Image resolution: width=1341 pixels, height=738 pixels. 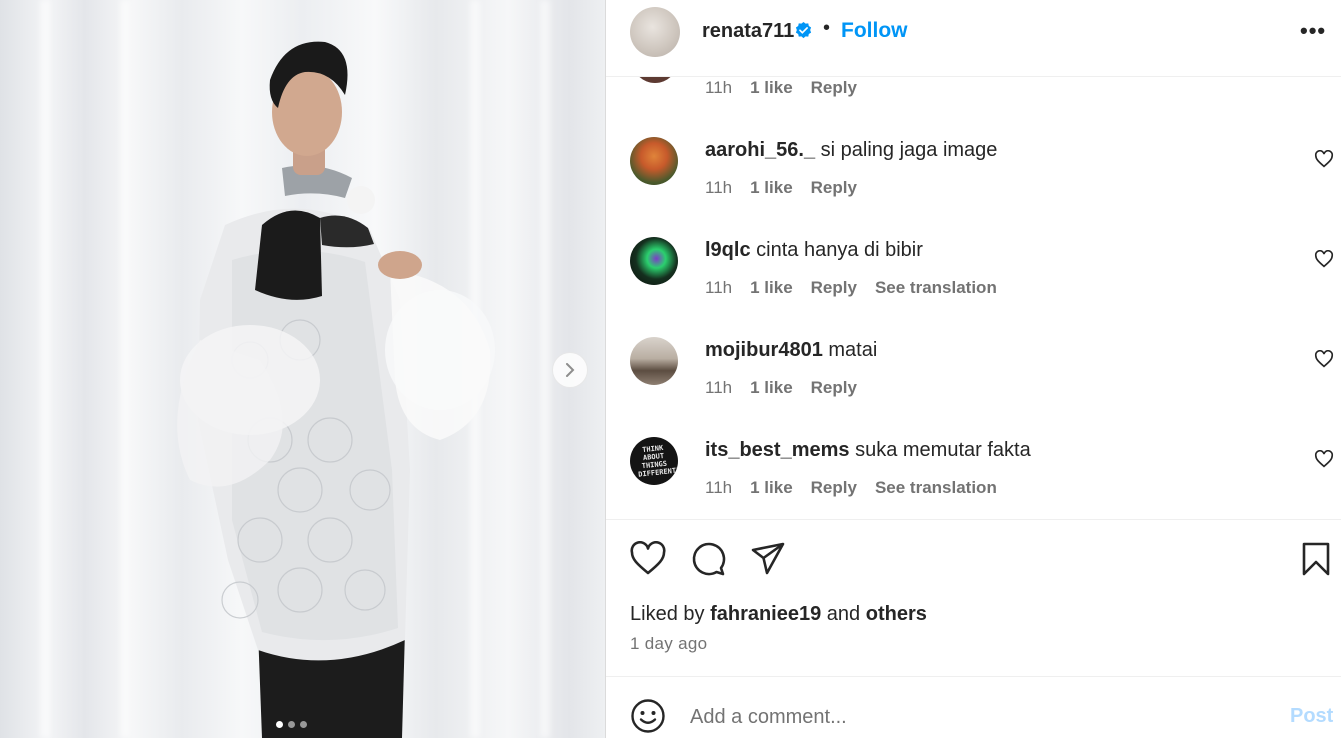 I want to click on add-comment-input, so click(x=970, y=717).